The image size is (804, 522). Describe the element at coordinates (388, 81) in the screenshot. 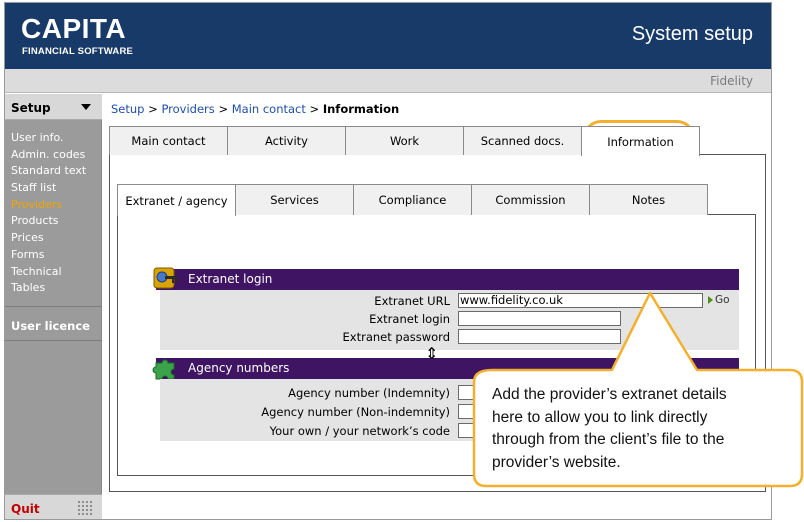

I see `provider-bar: Fidelity` at that location.